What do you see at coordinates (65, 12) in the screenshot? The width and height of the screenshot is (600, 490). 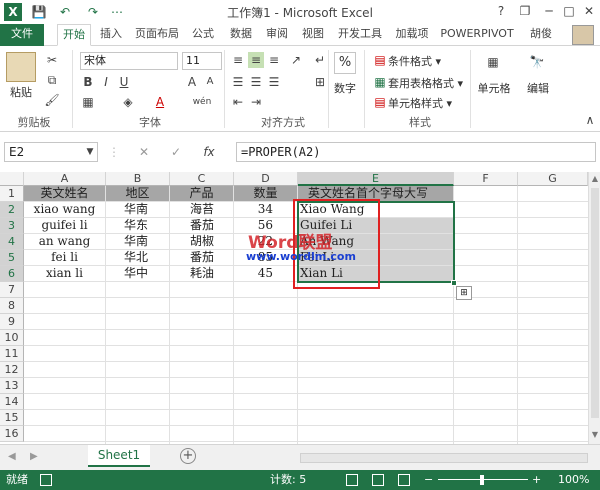 I see `undo-icon: ↶` at bounding box center [65, 12].